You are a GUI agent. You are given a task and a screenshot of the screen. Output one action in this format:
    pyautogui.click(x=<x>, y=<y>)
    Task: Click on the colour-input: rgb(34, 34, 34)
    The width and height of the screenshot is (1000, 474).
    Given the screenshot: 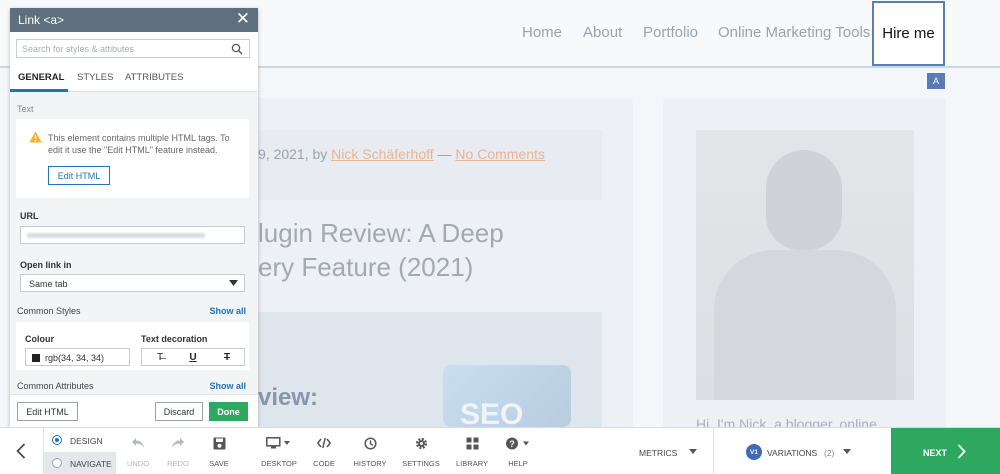 What is the action you would take?
    pyautogui.click(x=77, y=357)
    